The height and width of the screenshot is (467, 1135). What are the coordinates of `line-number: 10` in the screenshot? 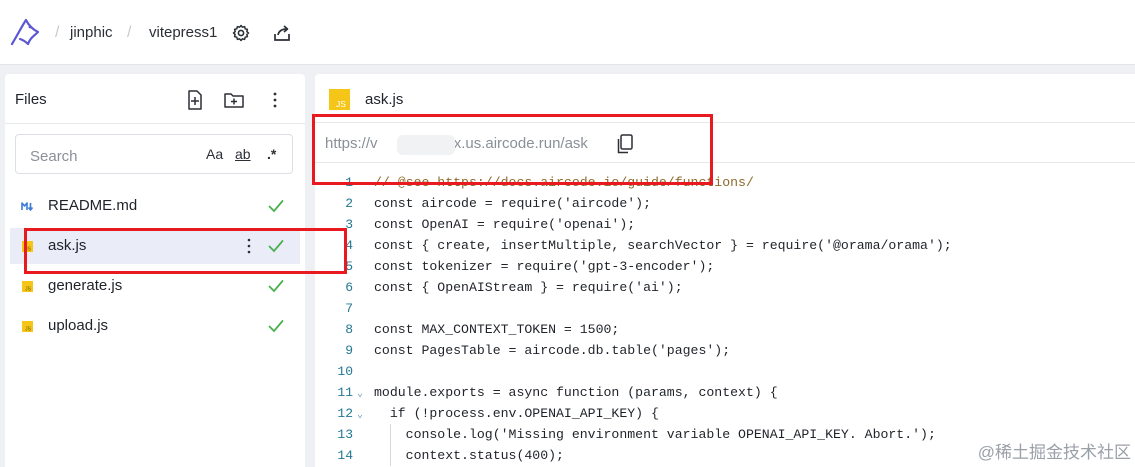 It's located at (345, 371).